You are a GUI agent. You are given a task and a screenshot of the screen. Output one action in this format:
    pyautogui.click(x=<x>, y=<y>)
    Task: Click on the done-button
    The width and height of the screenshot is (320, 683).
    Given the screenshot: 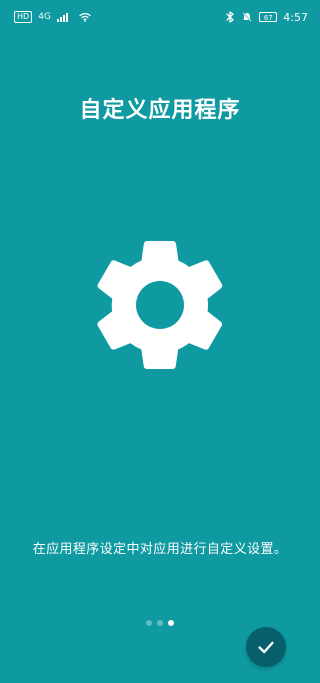 What is the action you would take?
    pyautogui.click(x=266, y=647)
    